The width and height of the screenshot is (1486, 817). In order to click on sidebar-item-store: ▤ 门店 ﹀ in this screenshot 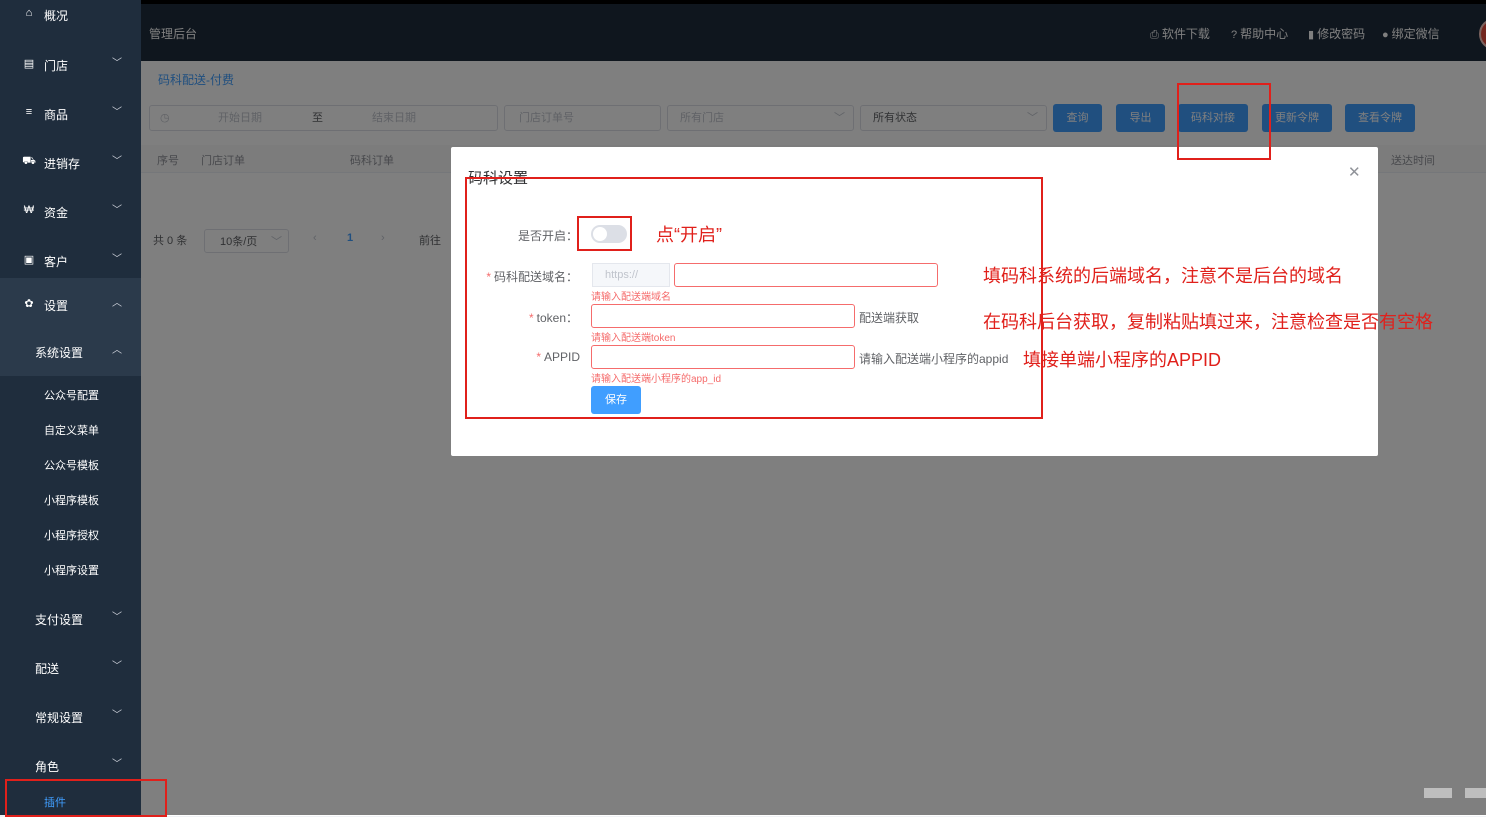, I will do `click(70, 64)`.